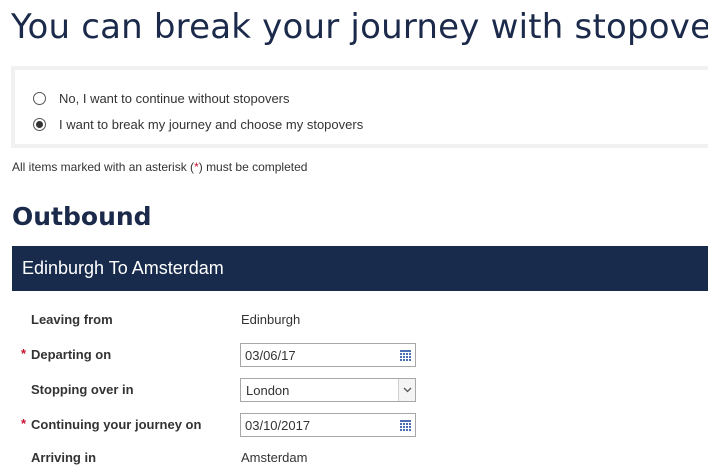 The width and height of the screenshot is (708, 475). I want to click on radio-button-no-stopovers, so click(39, 98).